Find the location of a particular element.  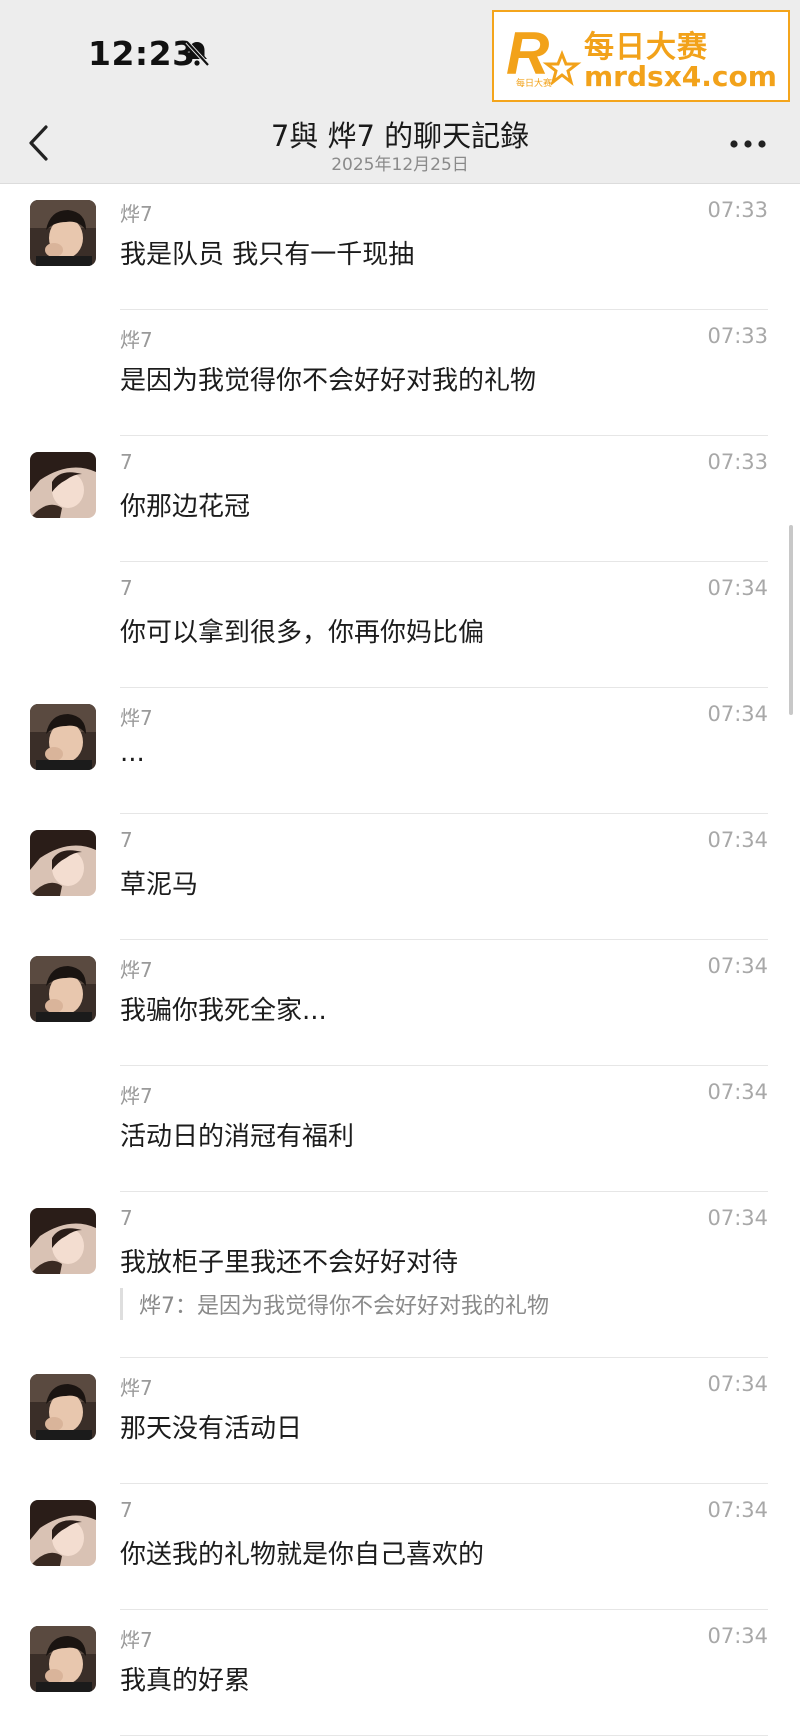

back-chevron-icon is located at coordinates (39, 143).